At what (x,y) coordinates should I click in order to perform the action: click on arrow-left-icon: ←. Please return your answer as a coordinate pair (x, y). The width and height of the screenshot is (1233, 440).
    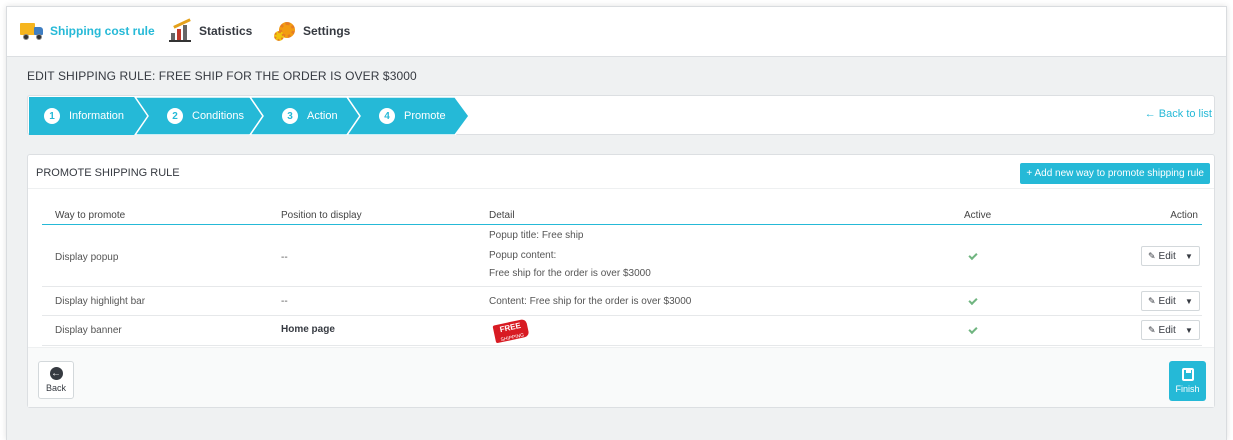
    Looking at the image, I should click on (56, 373).